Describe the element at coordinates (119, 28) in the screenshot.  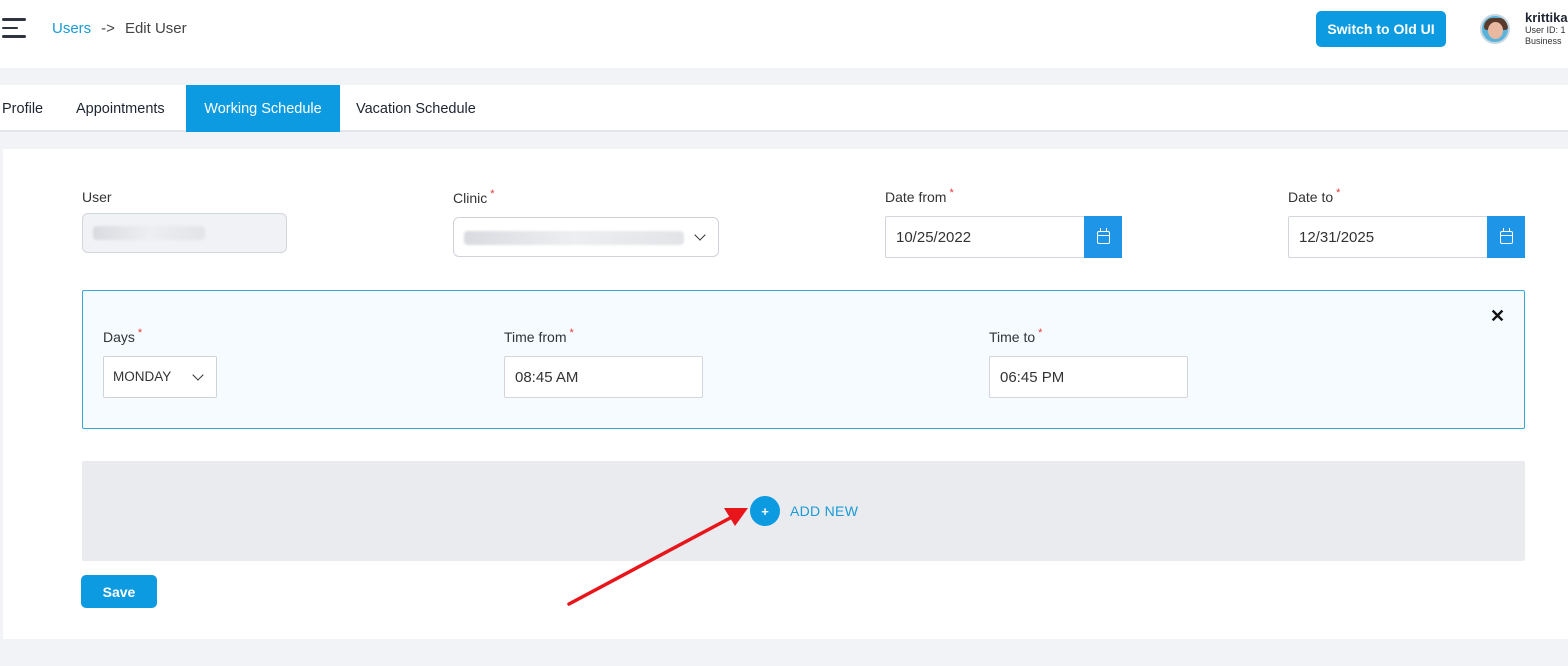
I see `breadcrumb: Users -> Edit User` at that location.